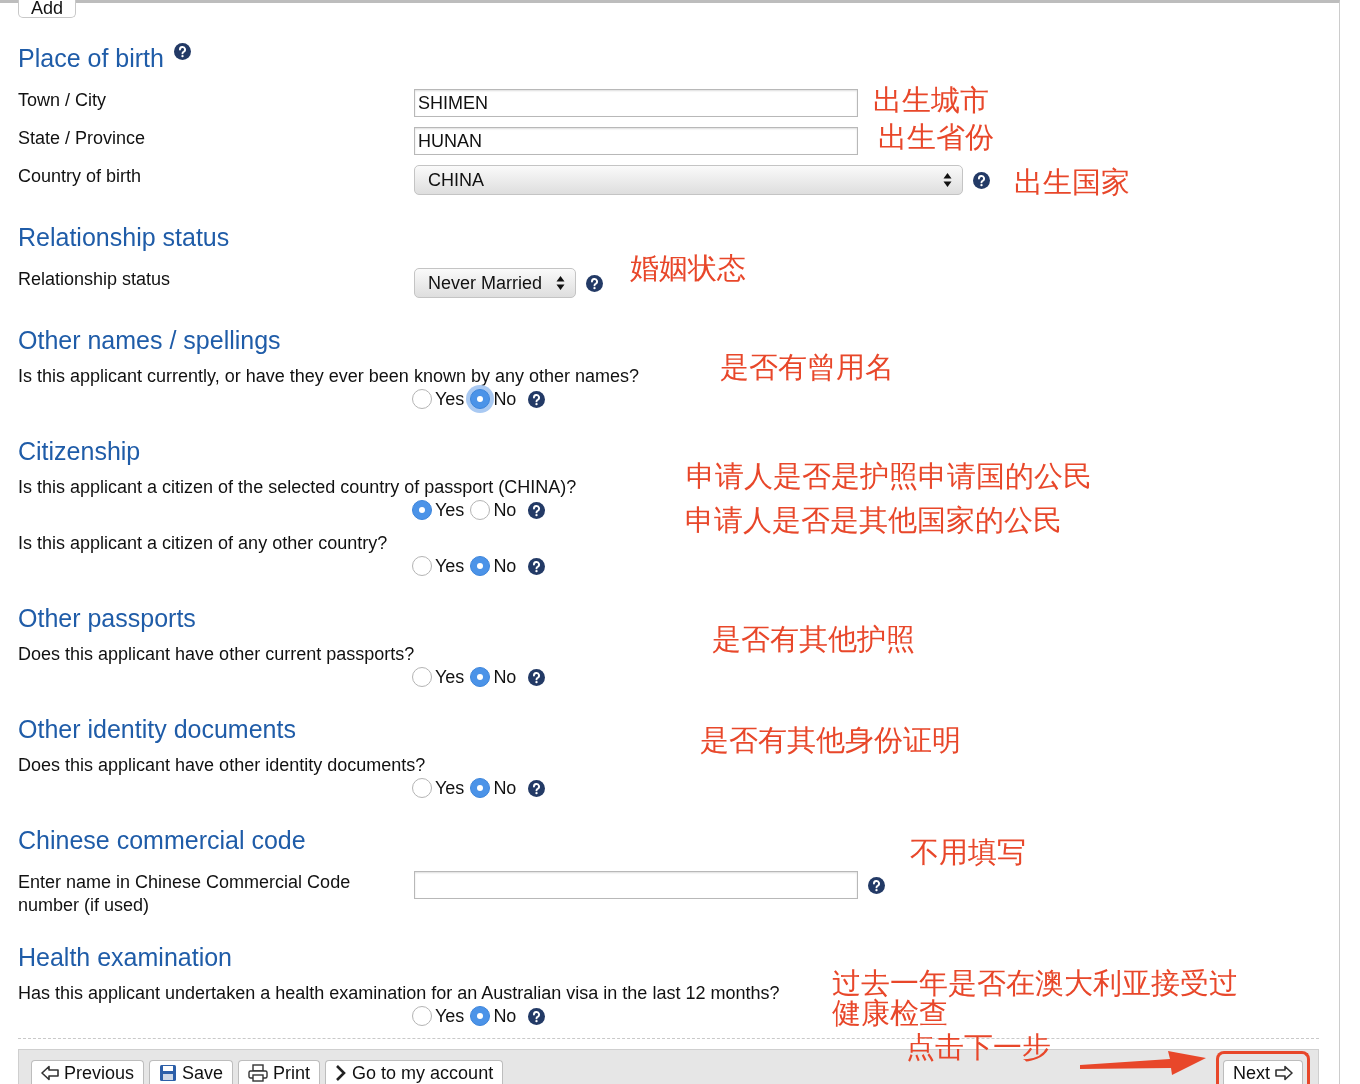  What do you see at coordinates (807, 367) in the screenshot?
I see `annotation-text: 是否有曾用名` at bounding box center [807, 367].